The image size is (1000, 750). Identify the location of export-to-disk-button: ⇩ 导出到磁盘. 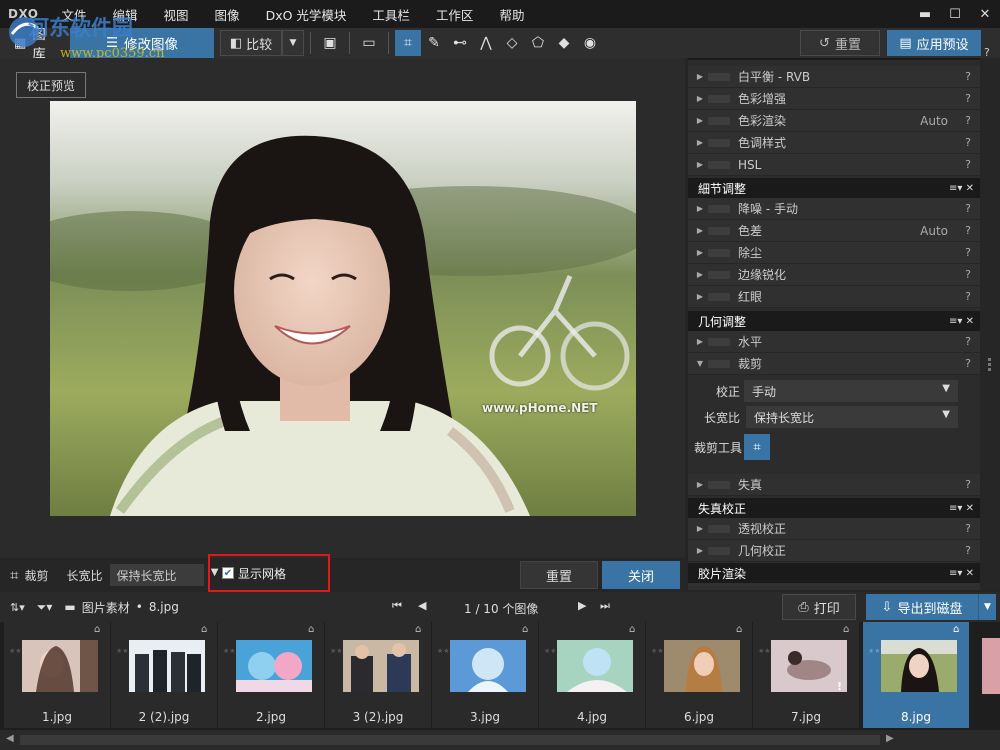
(922, 607).